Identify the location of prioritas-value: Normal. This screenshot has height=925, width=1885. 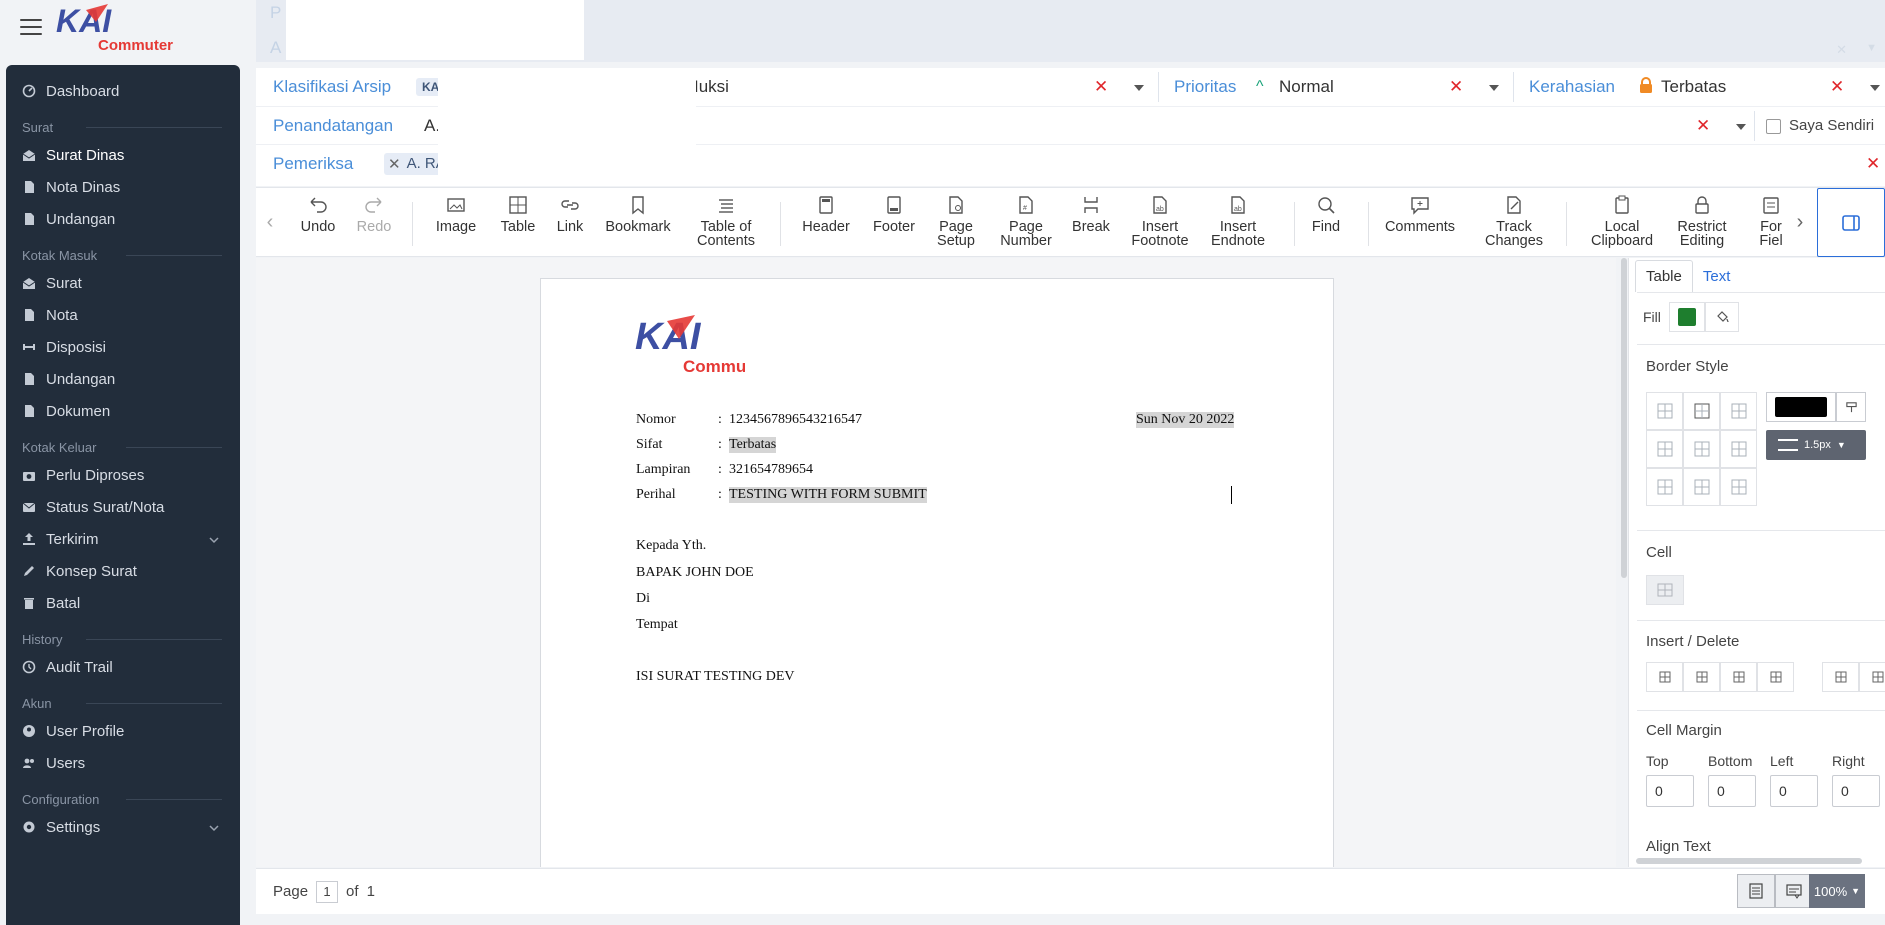
(1306, 87).